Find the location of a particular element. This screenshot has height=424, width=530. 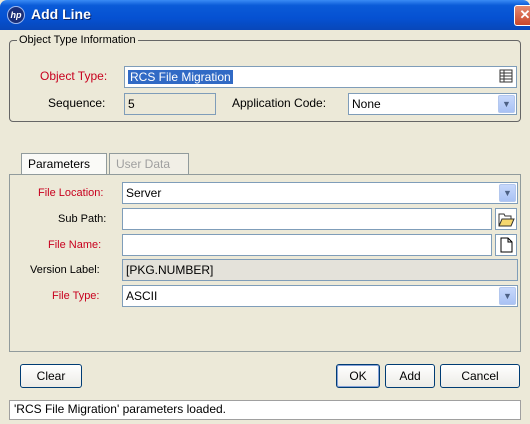

file-location-label: File Location: is located at coordinates (71, 193).